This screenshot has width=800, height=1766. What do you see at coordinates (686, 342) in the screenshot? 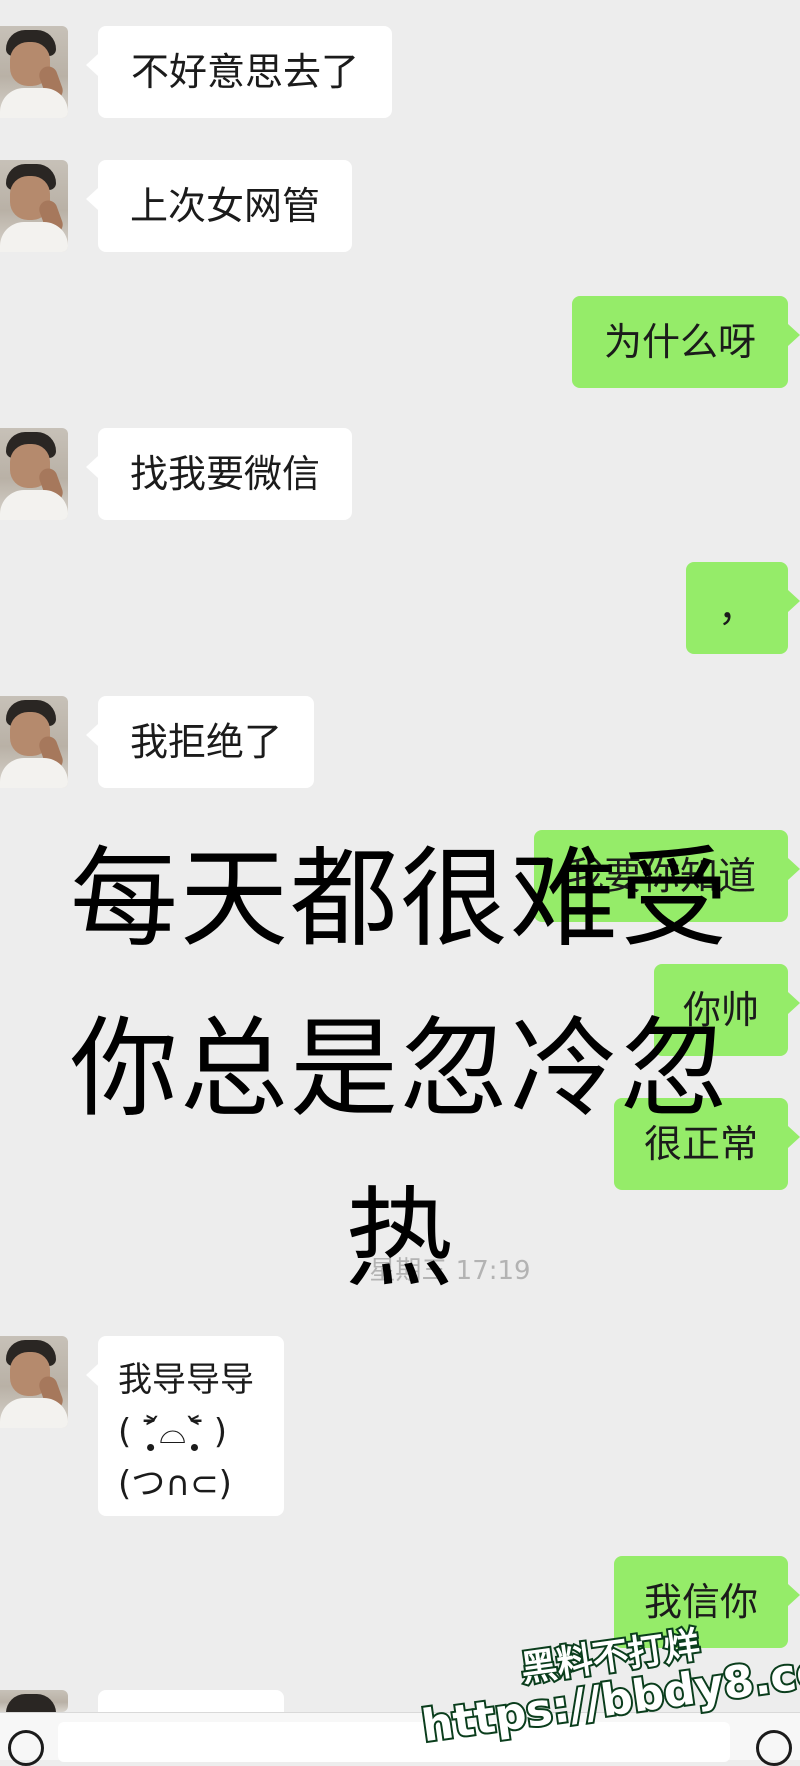
I see `message-outgoing: 为什么呀` at bounding box center [686, 342].